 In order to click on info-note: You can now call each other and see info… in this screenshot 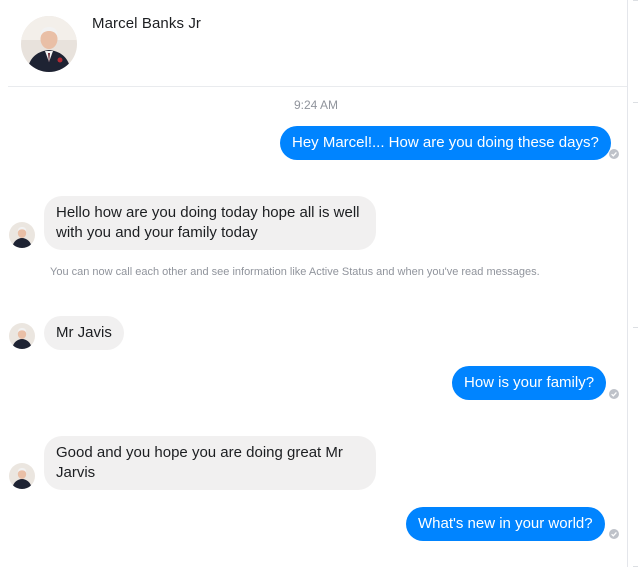, I will do `click(295, 272)`.